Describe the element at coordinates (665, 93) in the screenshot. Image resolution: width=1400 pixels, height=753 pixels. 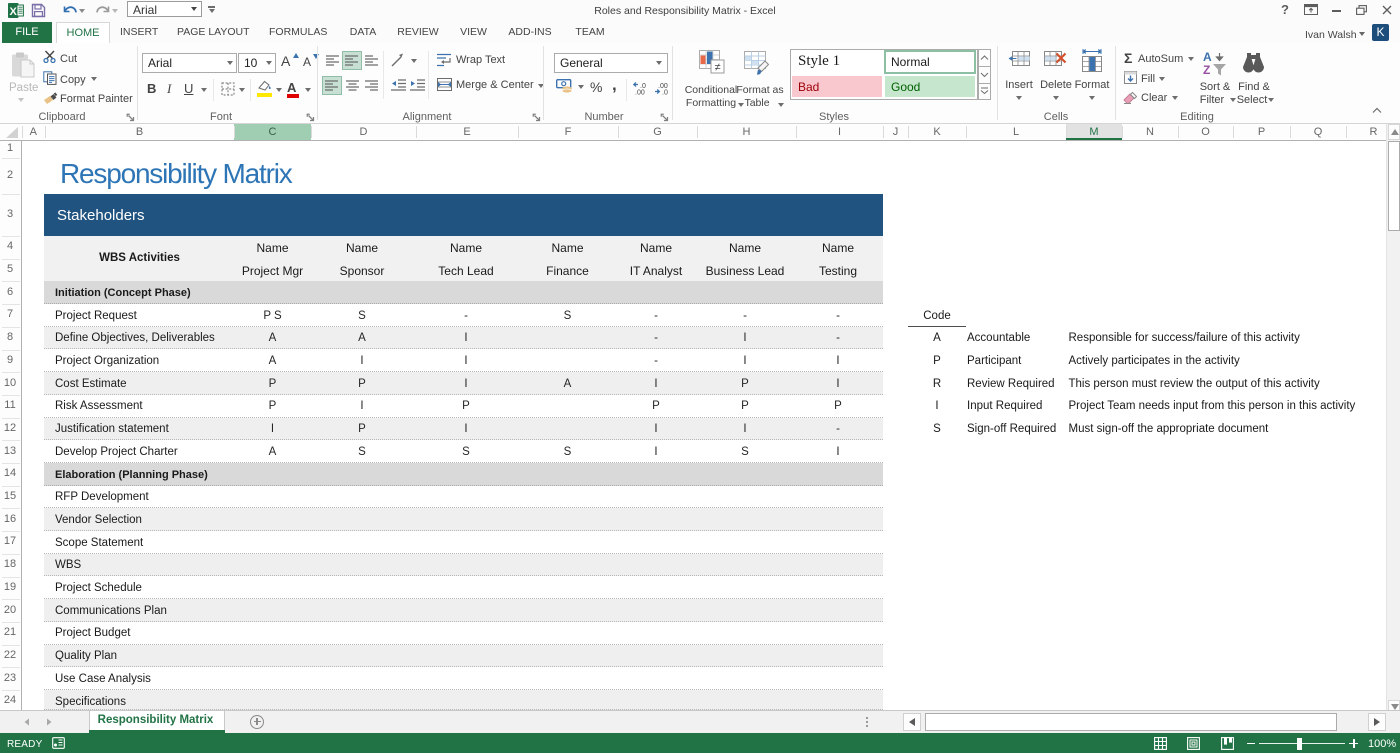
I see `svg-text: .0` at that location.